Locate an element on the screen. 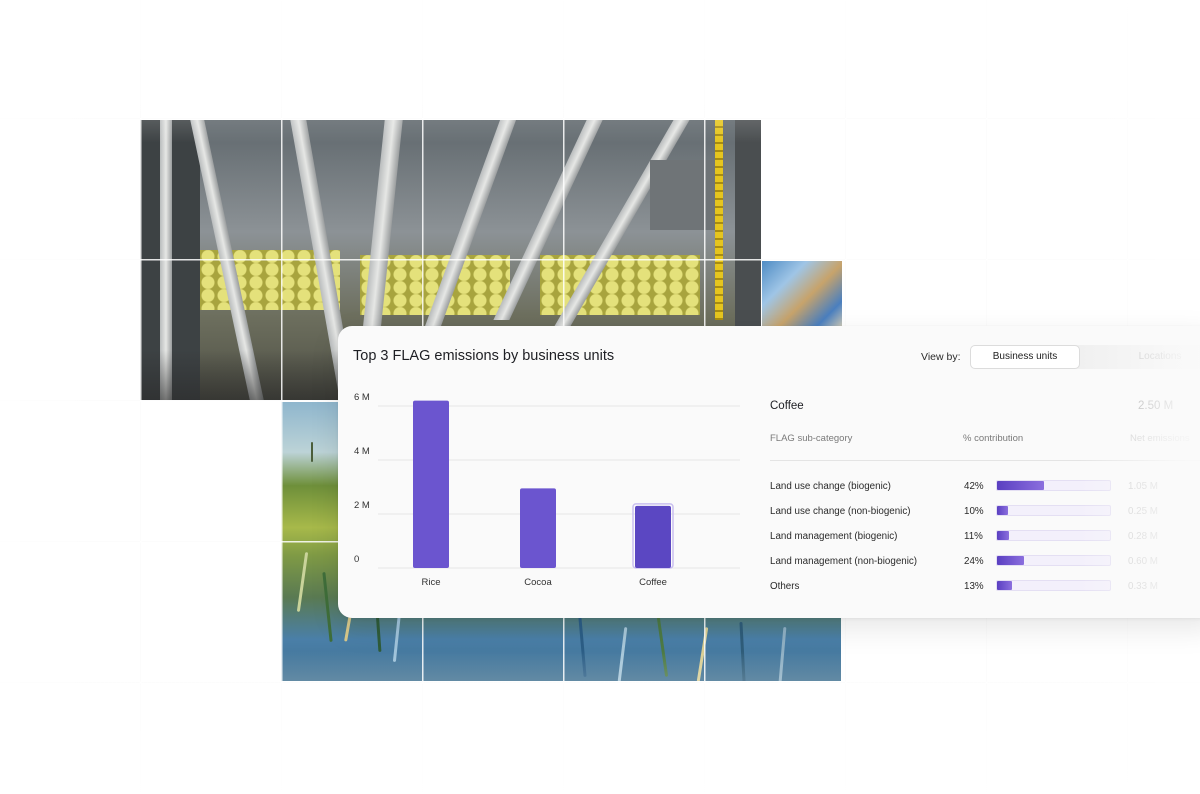 This screenshot has width=1200, height=794. view-by-label: View by: is located at coordinates (941, 357).